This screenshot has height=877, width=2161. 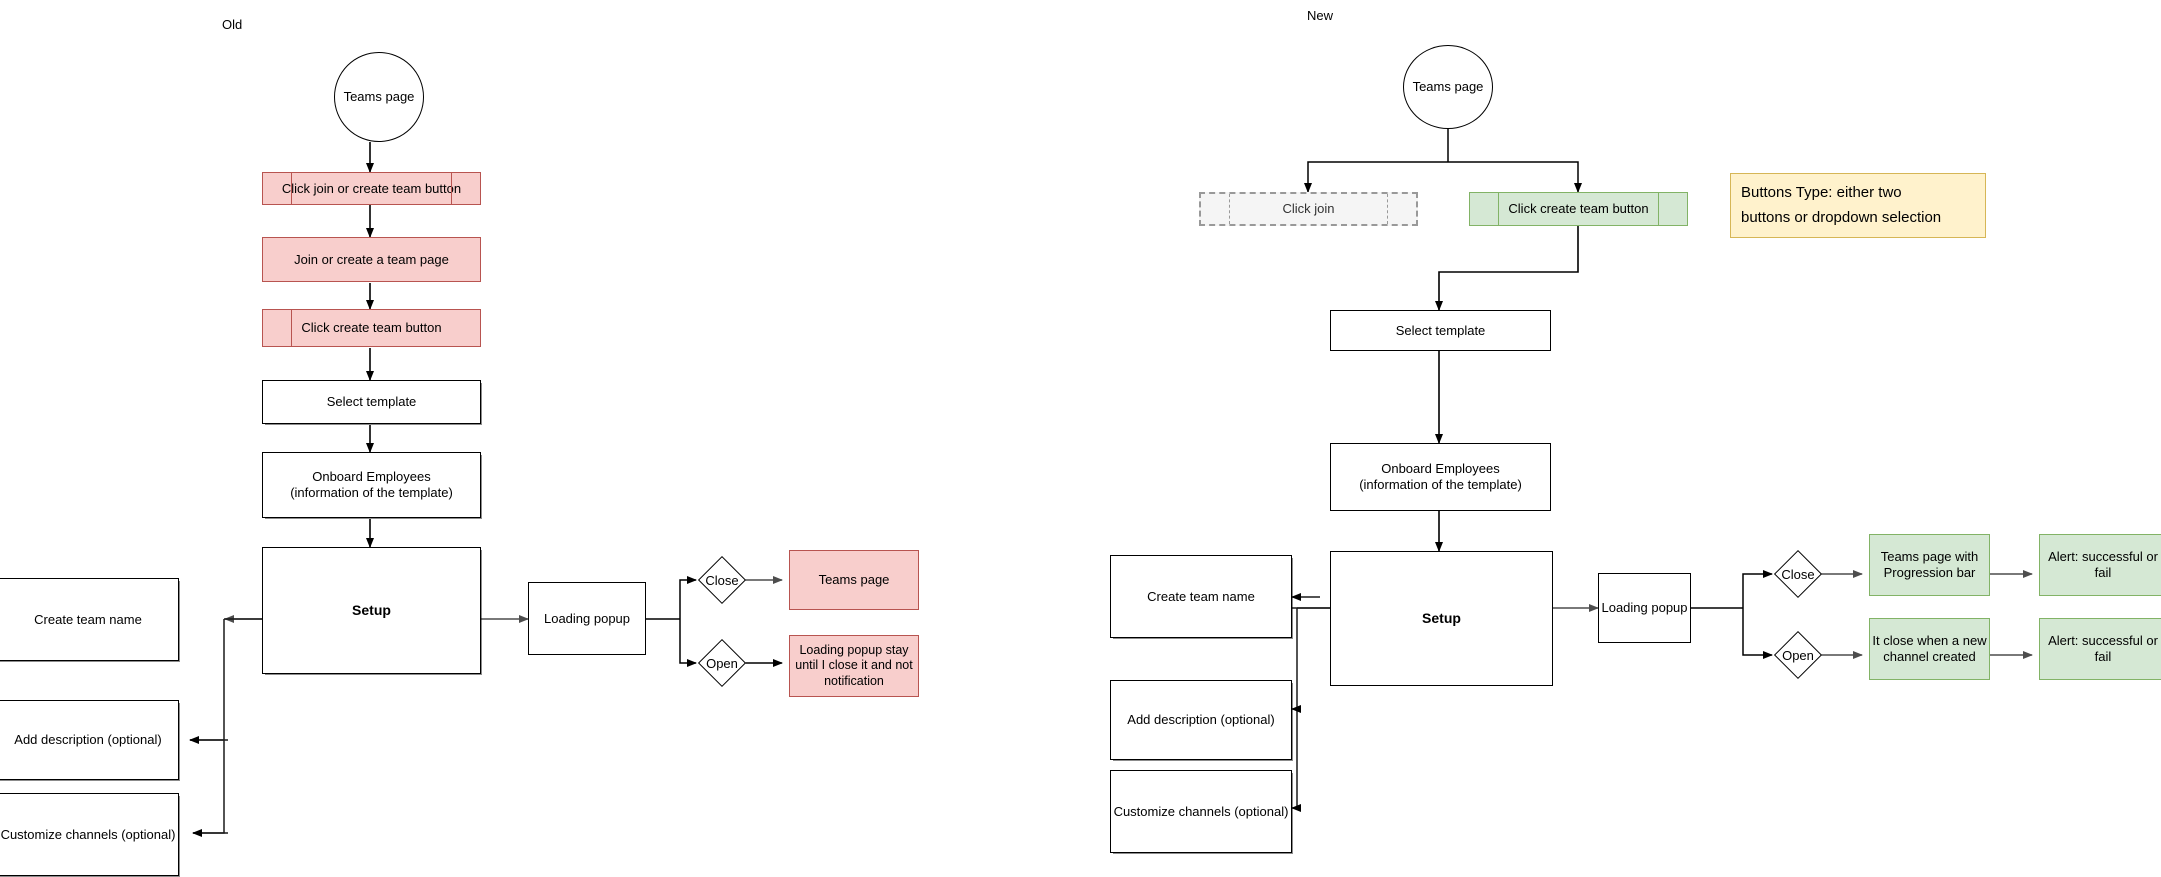 I want to click on new-branch-open: Open, so click(x=1798, y=655).